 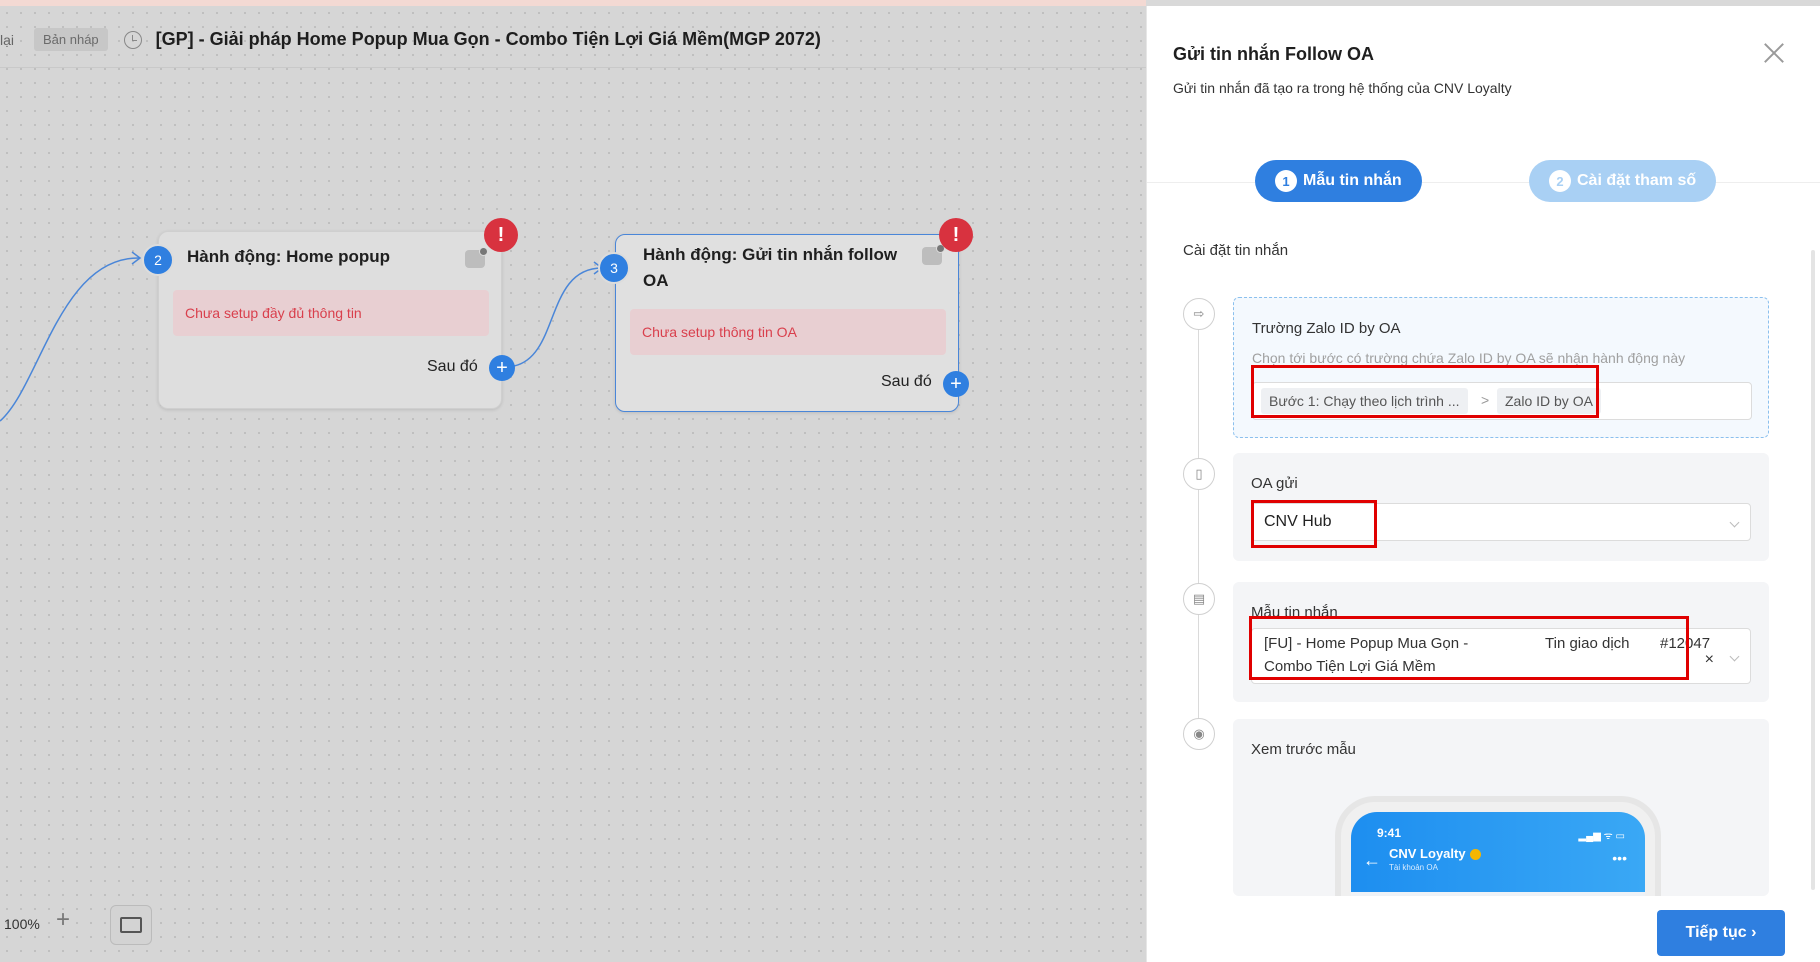 What do you see at coordinates (158, 260) in the screenshot?
I see `node-step-number: 2` at bounding box center [158, 260].